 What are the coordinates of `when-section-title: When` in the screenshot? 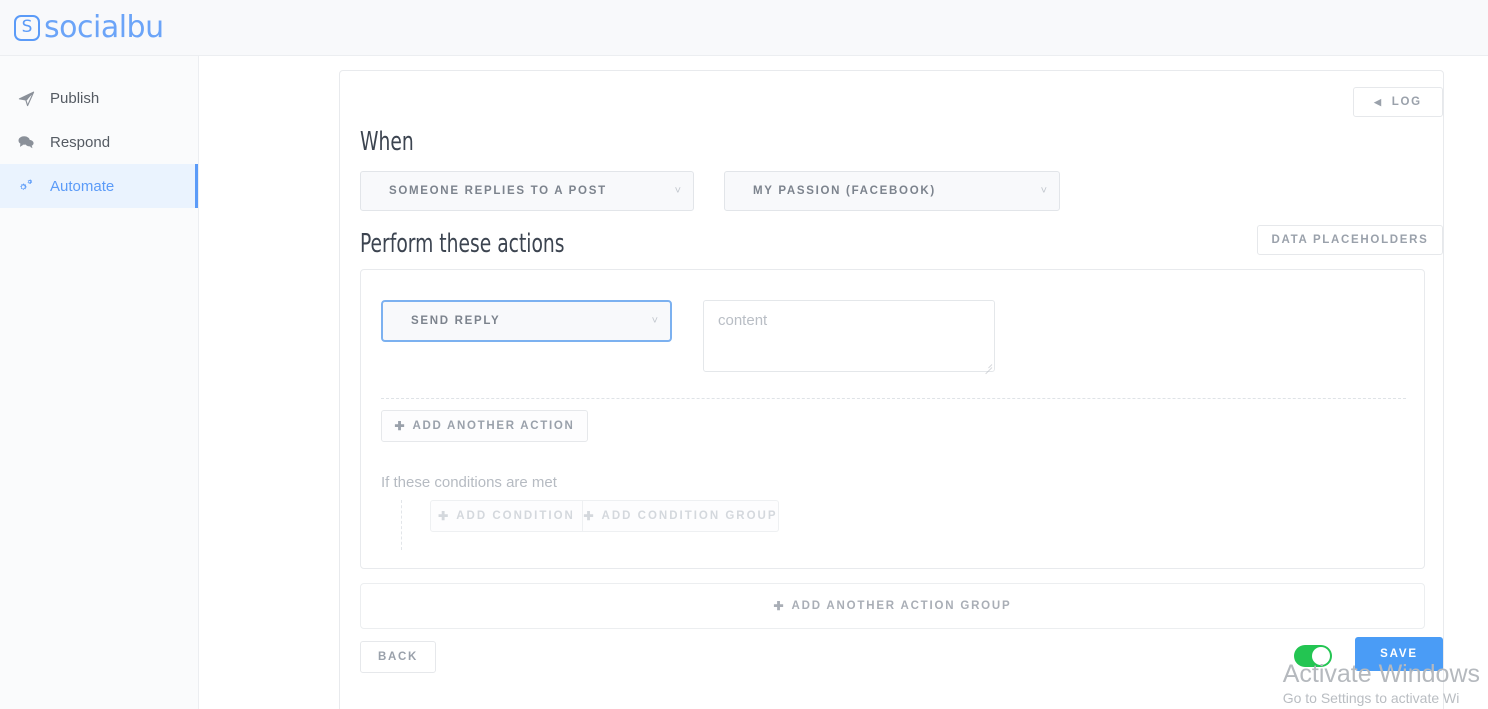 It's located at (387, 142).